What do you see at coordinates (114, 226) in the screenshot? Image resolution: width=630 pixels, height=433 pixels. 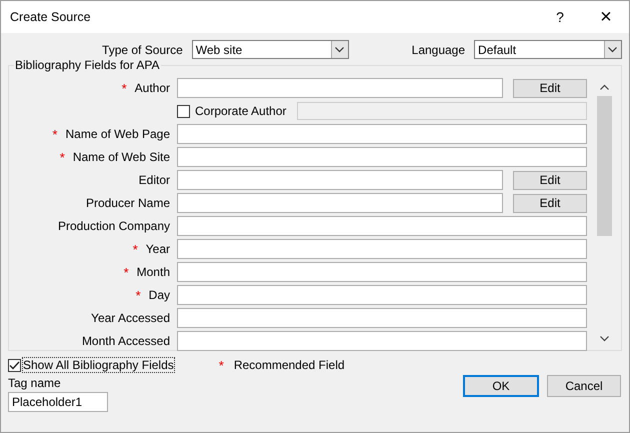 I see `field-label: Production Company` at bounding box center [114, 226].